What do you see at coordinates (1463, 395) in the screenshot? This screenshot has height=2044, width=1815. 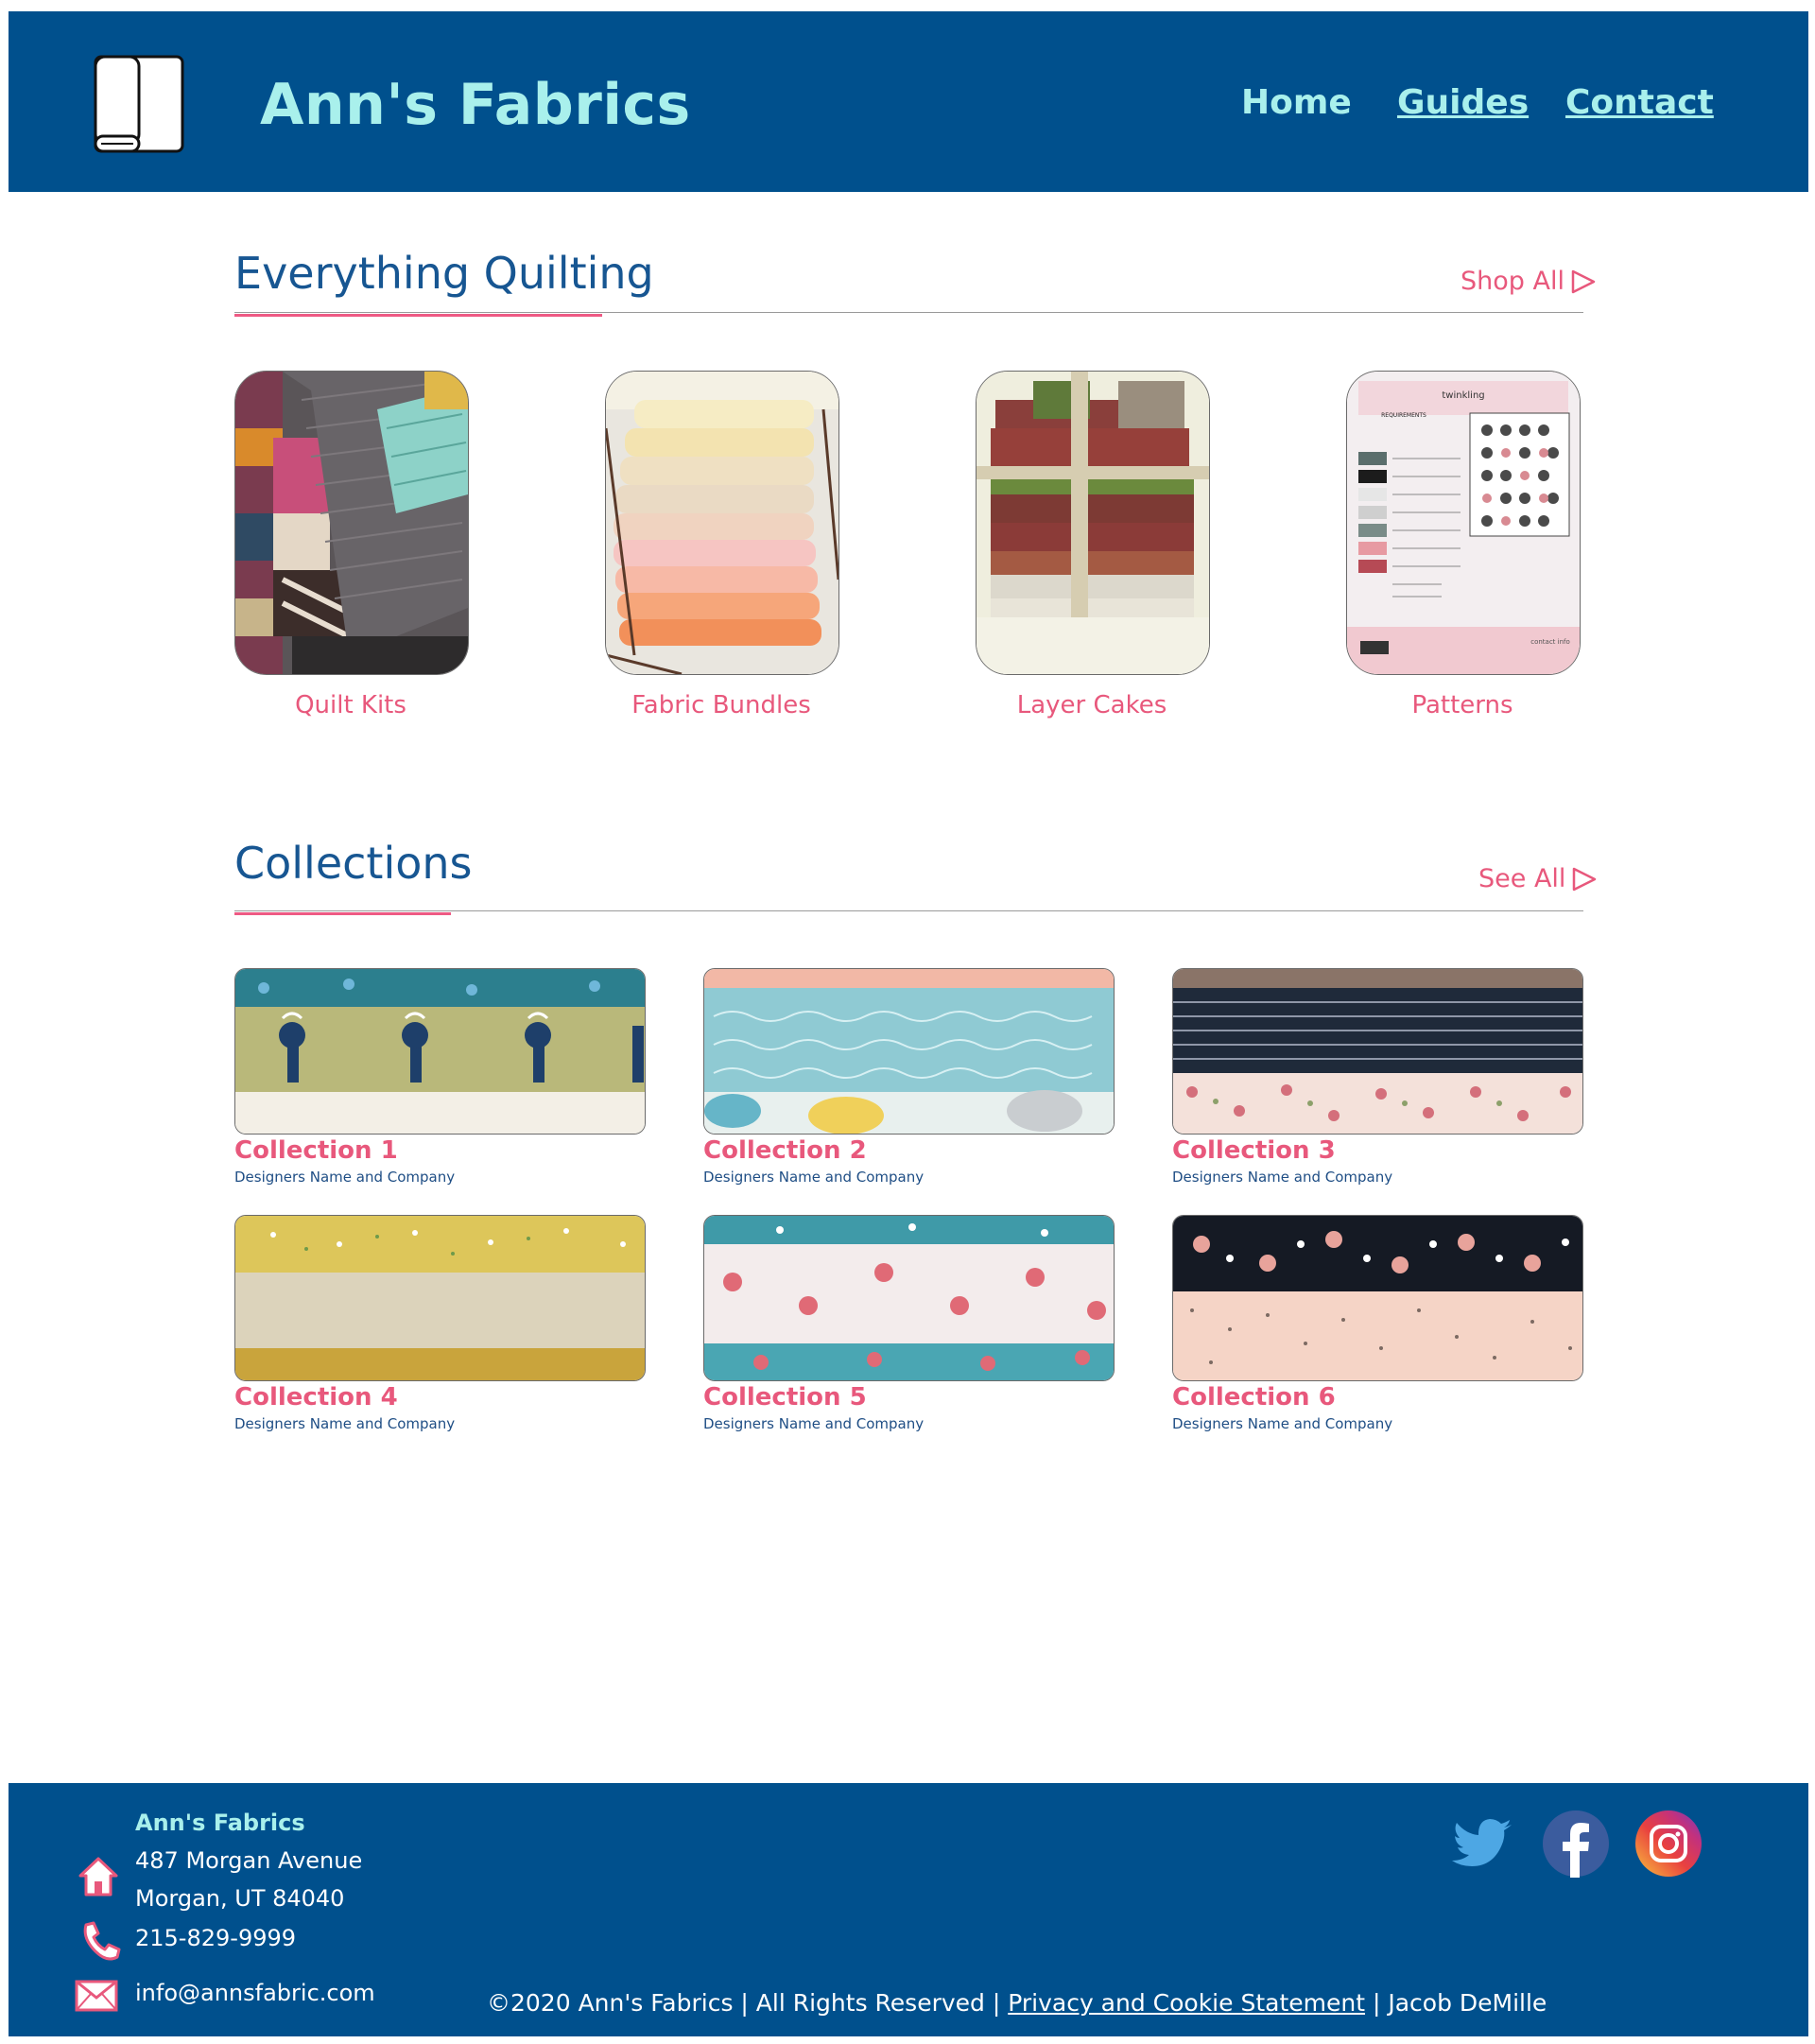 I see `pattern-card-title: twinkling` at bounding box center [1463, 395].